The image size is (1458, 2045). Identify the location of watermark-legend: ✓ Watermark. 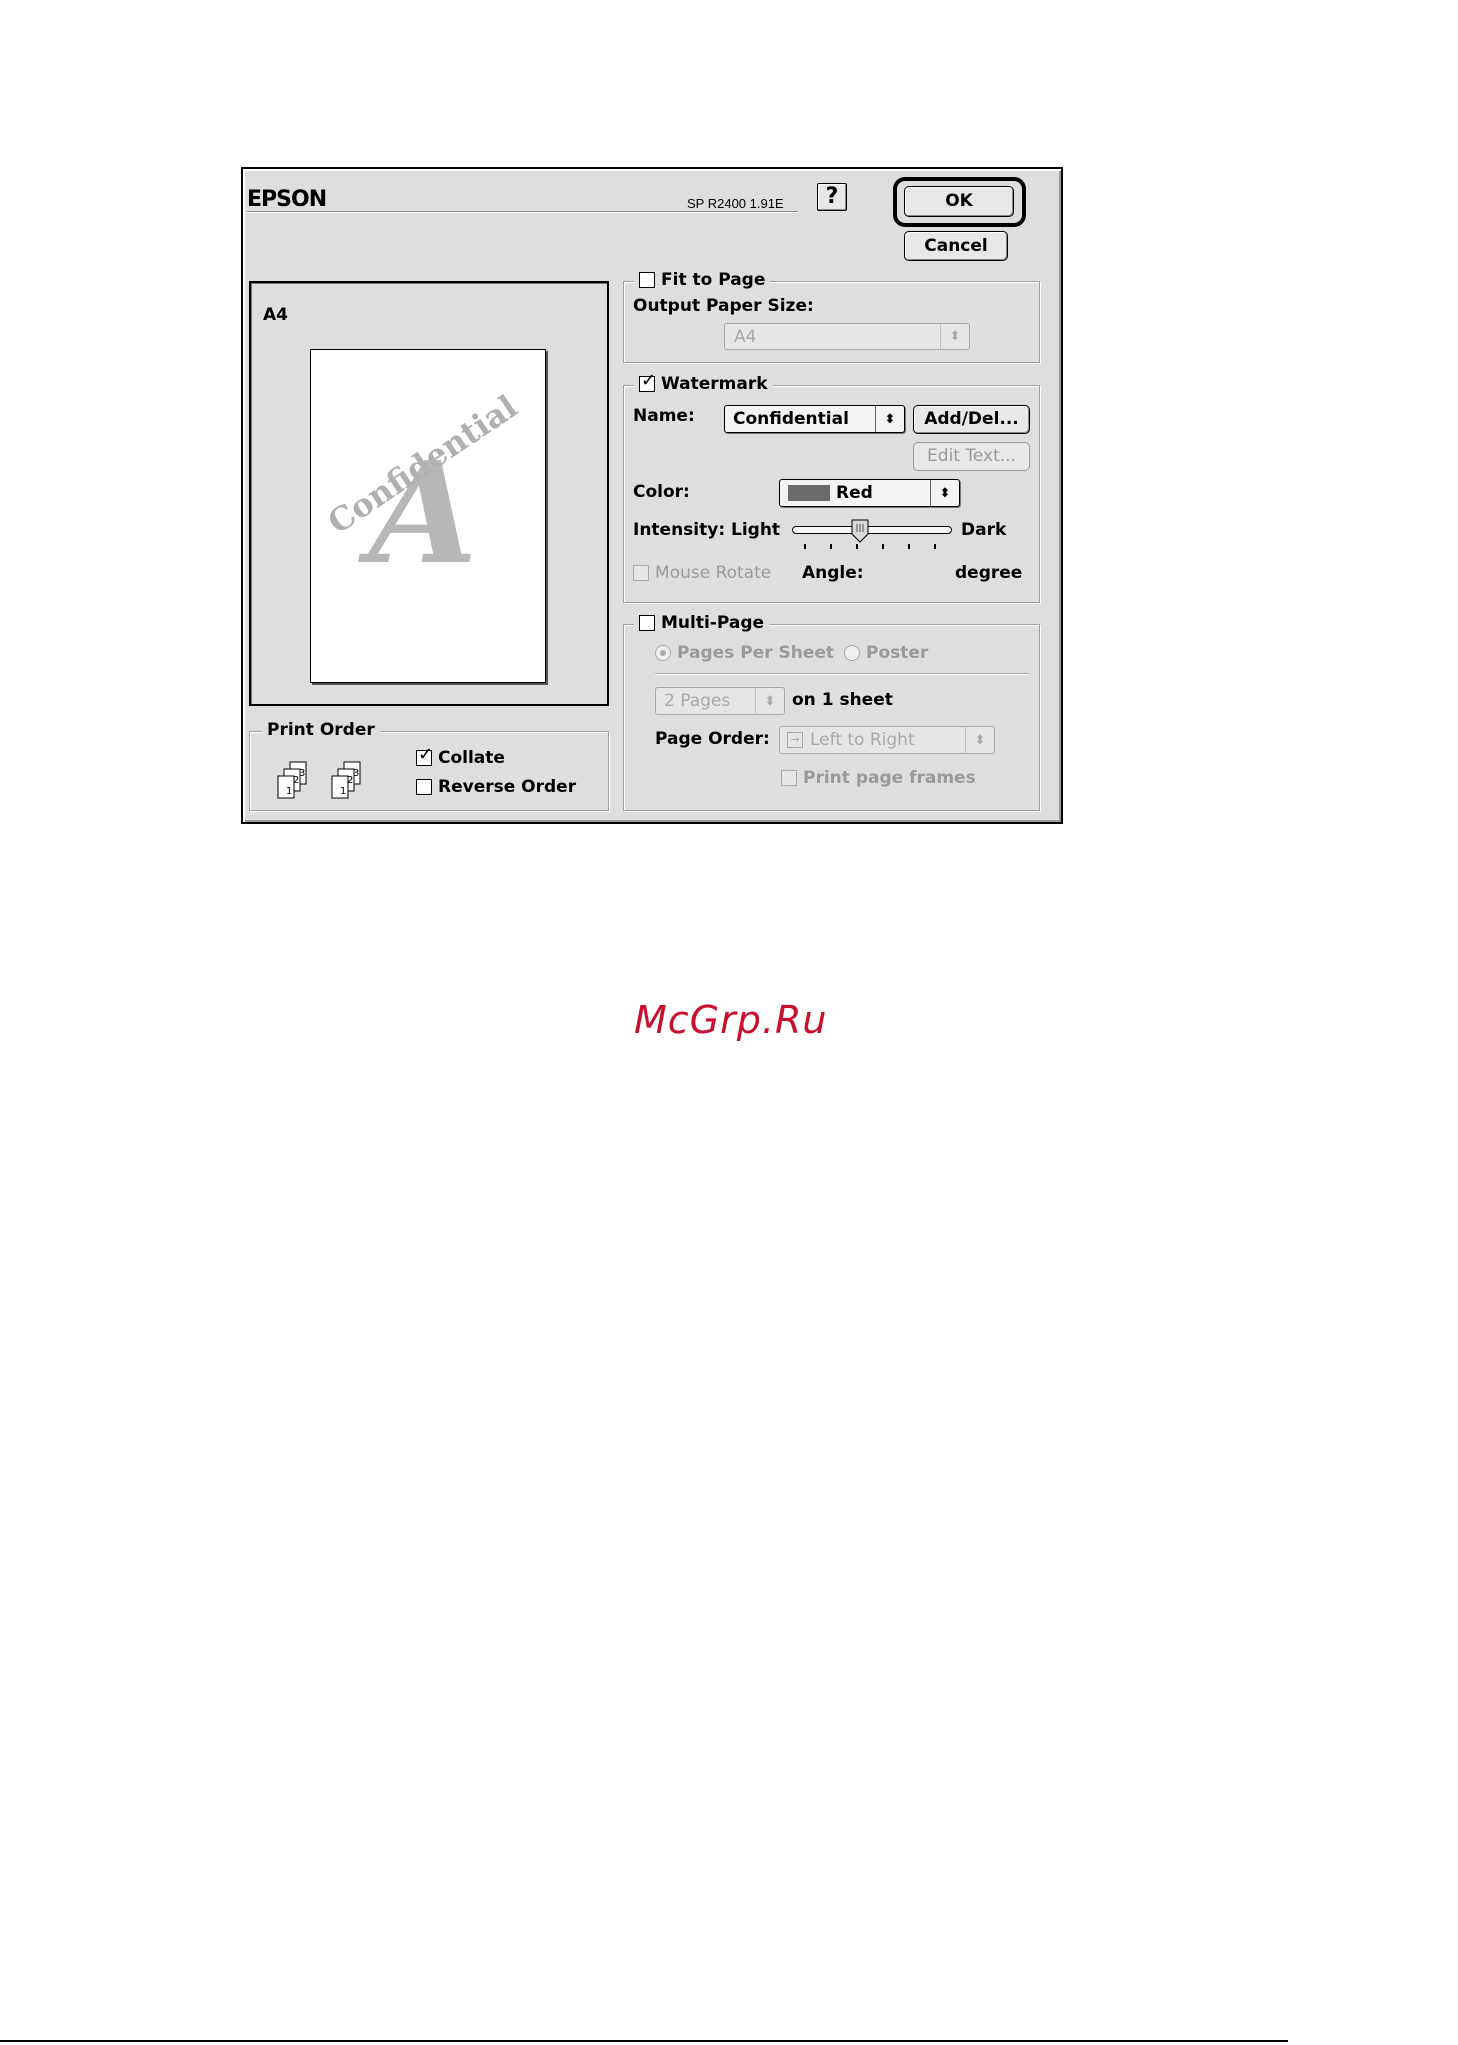
(703, 383).